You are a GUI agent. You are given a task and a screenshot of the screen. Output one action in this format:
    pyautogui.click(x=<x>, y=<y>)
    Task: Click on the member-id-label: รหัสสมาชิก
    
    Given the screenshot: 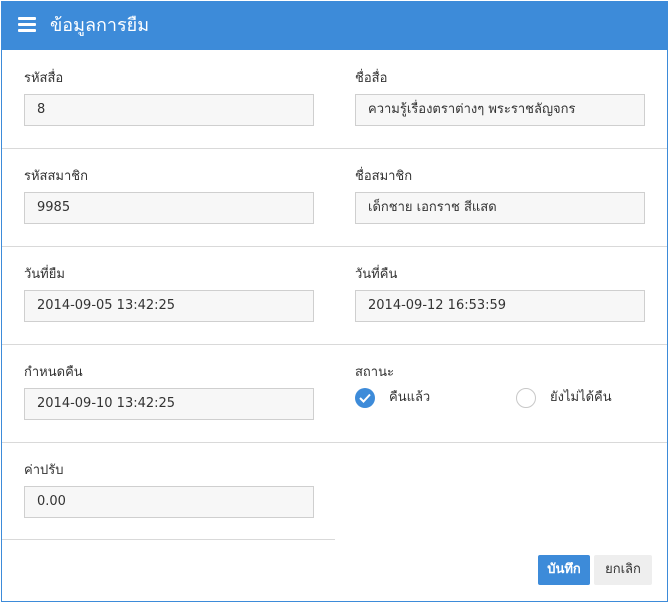 What is the action you would take?
    pyautogui.click(x=56, y=176)
    